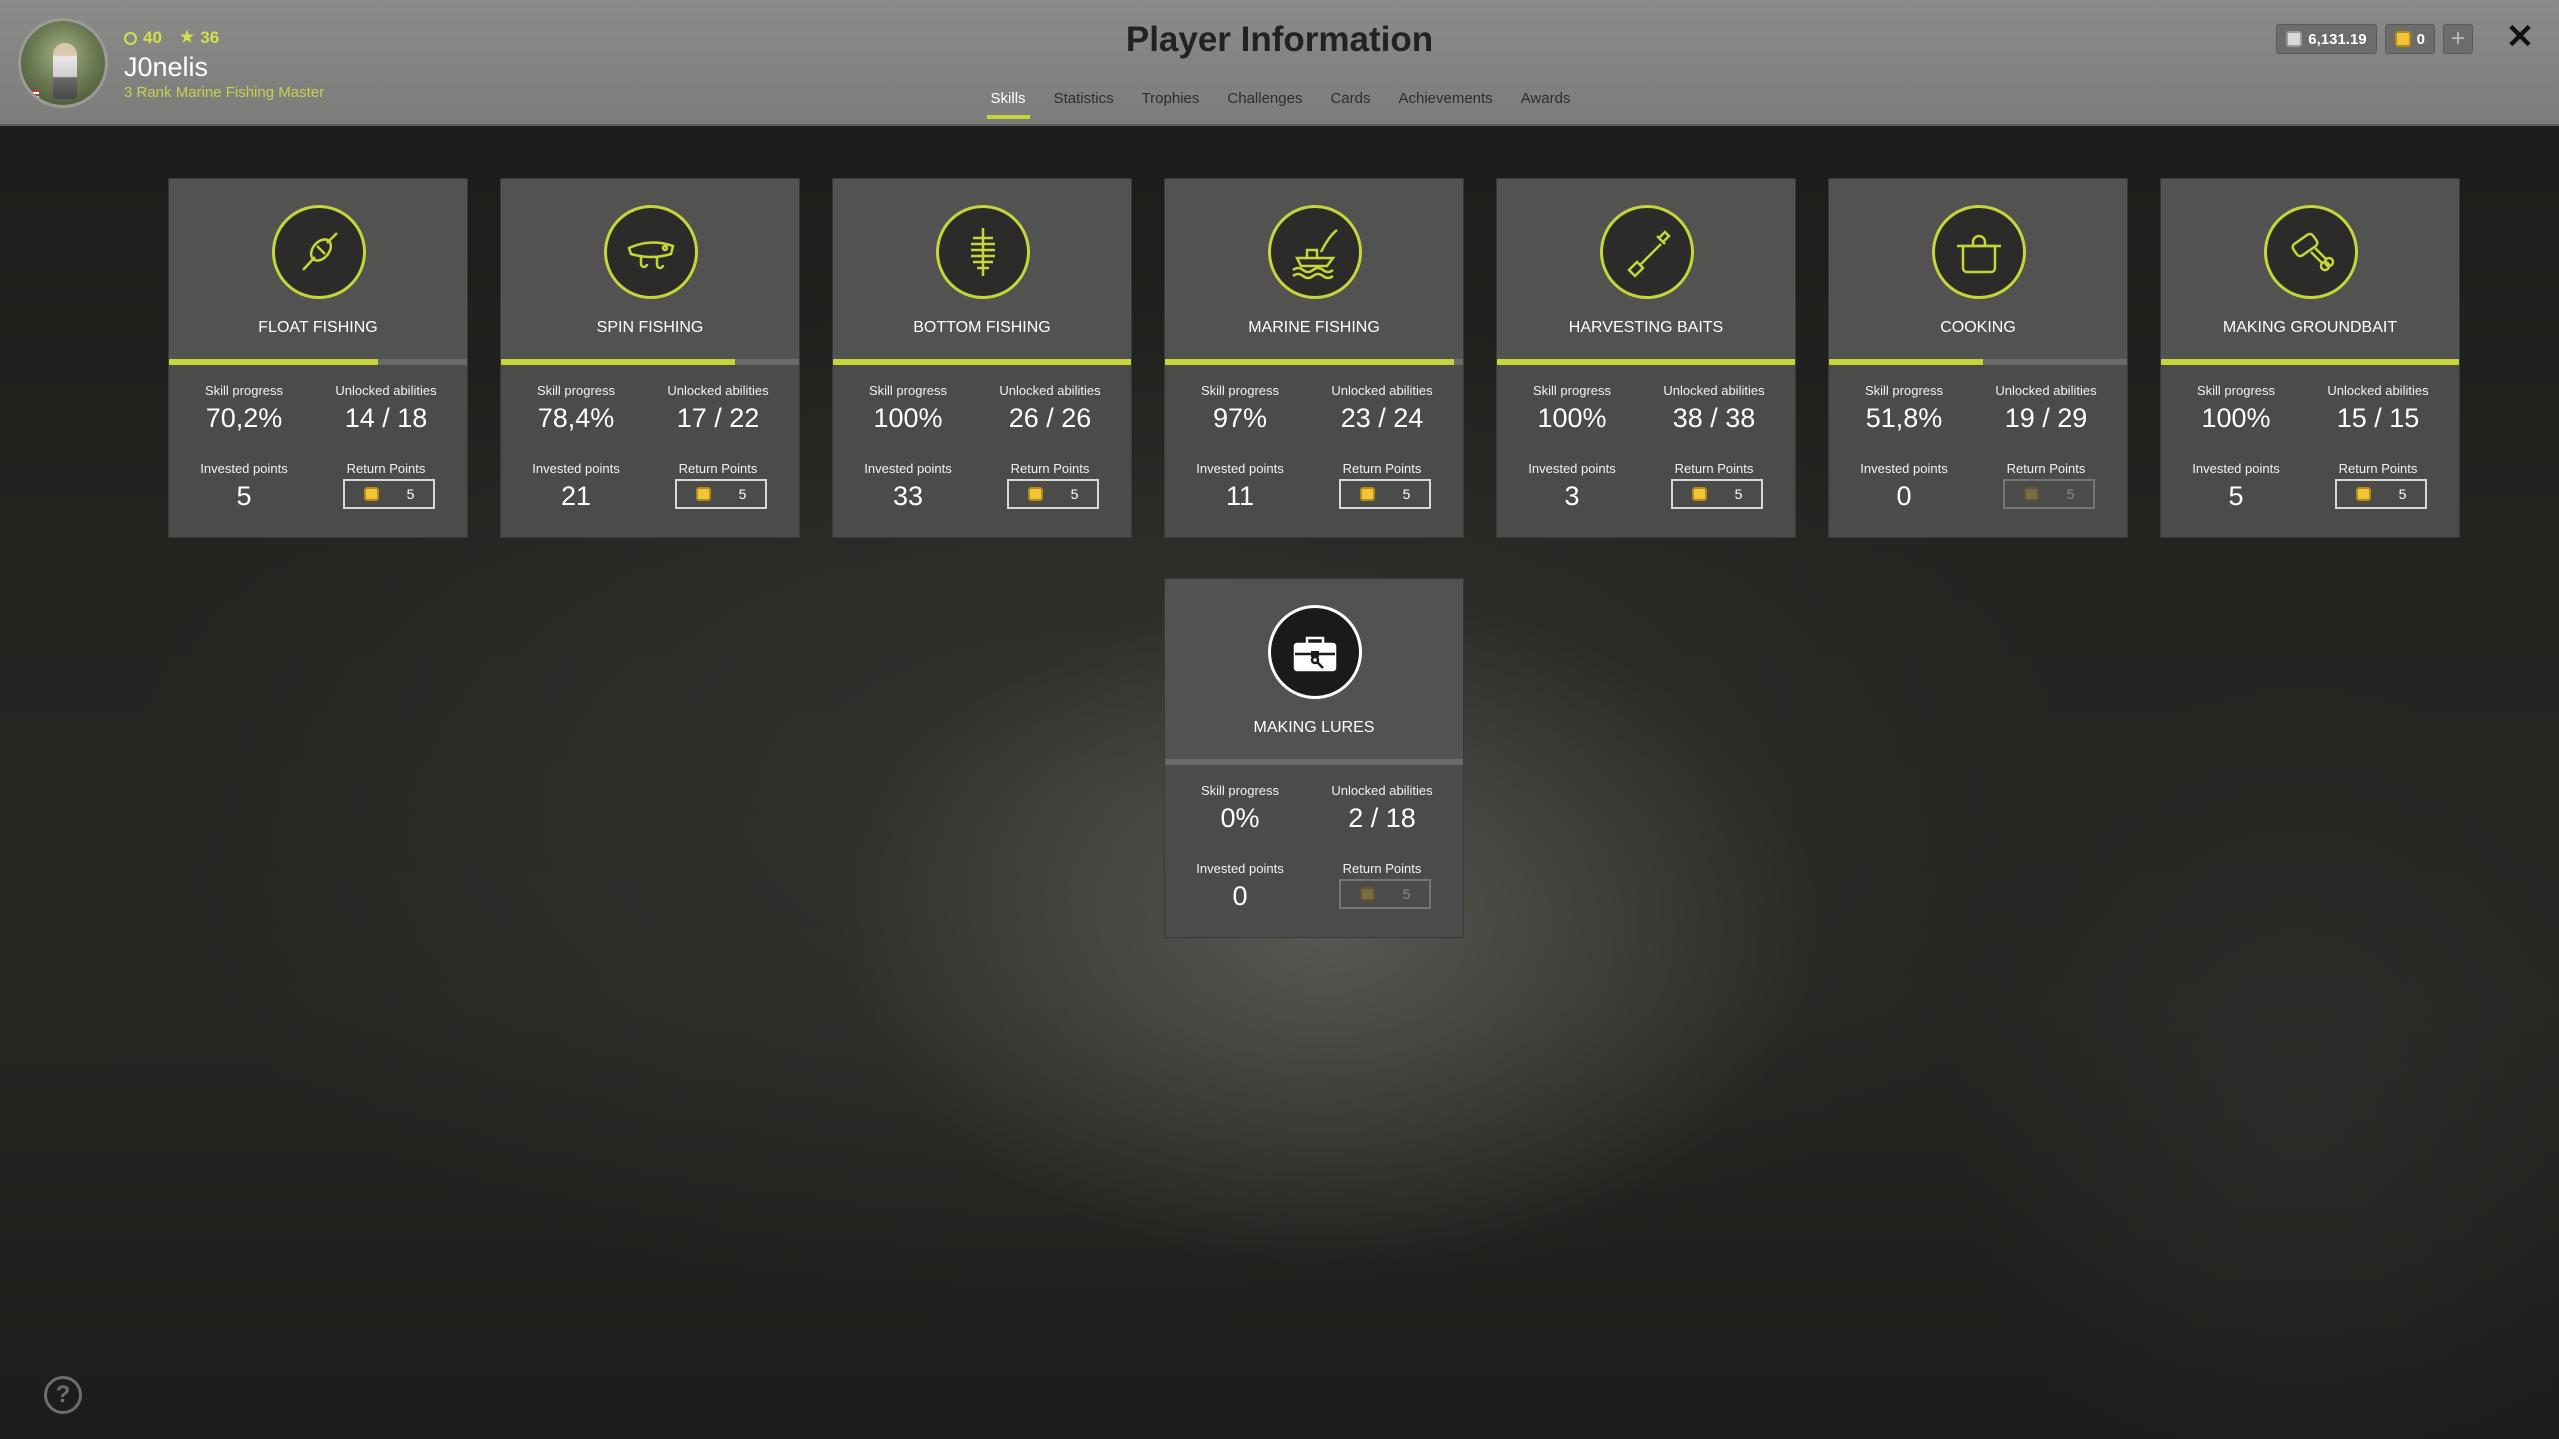 Image resolution: width=2559 pixels, height=1439 pixels. I want to click on unlocked-abilities-value: 14 / 18, so click(386, 418).